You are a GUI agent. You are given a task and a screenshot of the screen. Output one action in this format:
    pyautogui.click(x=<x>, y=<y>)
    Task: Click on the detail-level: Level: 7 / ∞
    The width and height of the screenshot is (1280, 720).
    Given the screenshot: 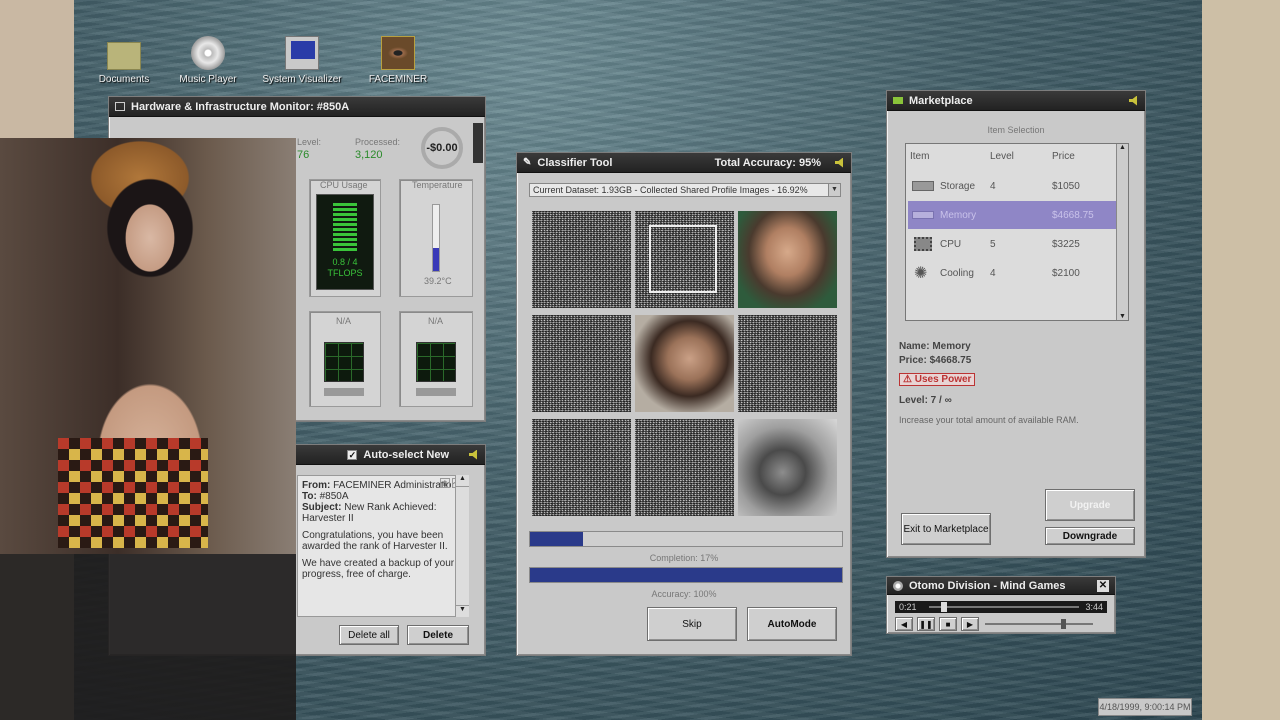 What is the action you would take?
    pyautogui.click(x=925, y=400)
    